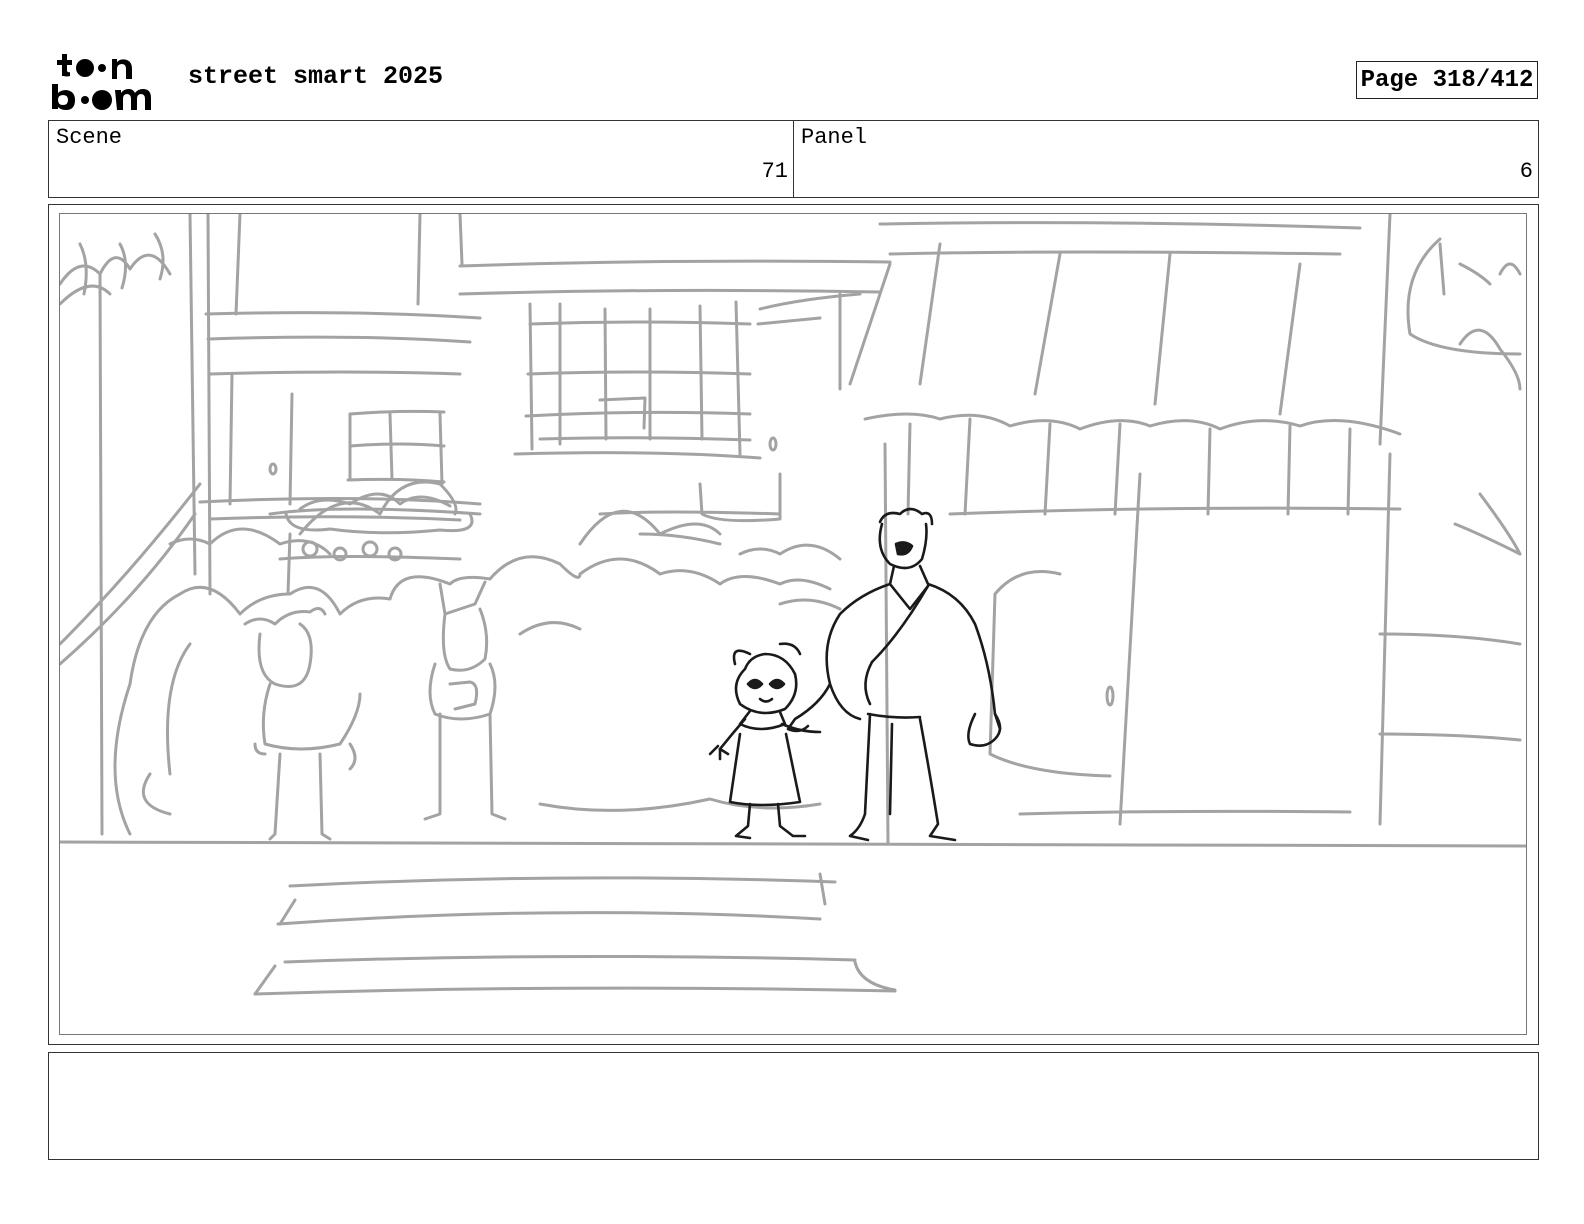 This screenshot has height=1224, width=1584. I want to click on panel-label: Panel, so click(834, 137).